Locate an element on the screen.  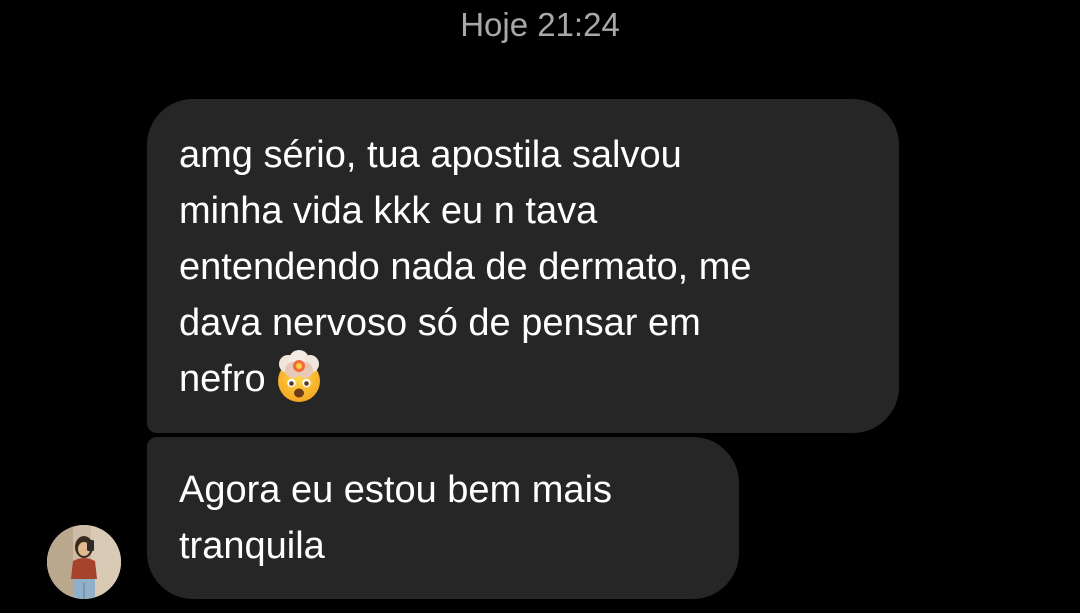
exploding-head-icon is located at coordinates (299, 376).